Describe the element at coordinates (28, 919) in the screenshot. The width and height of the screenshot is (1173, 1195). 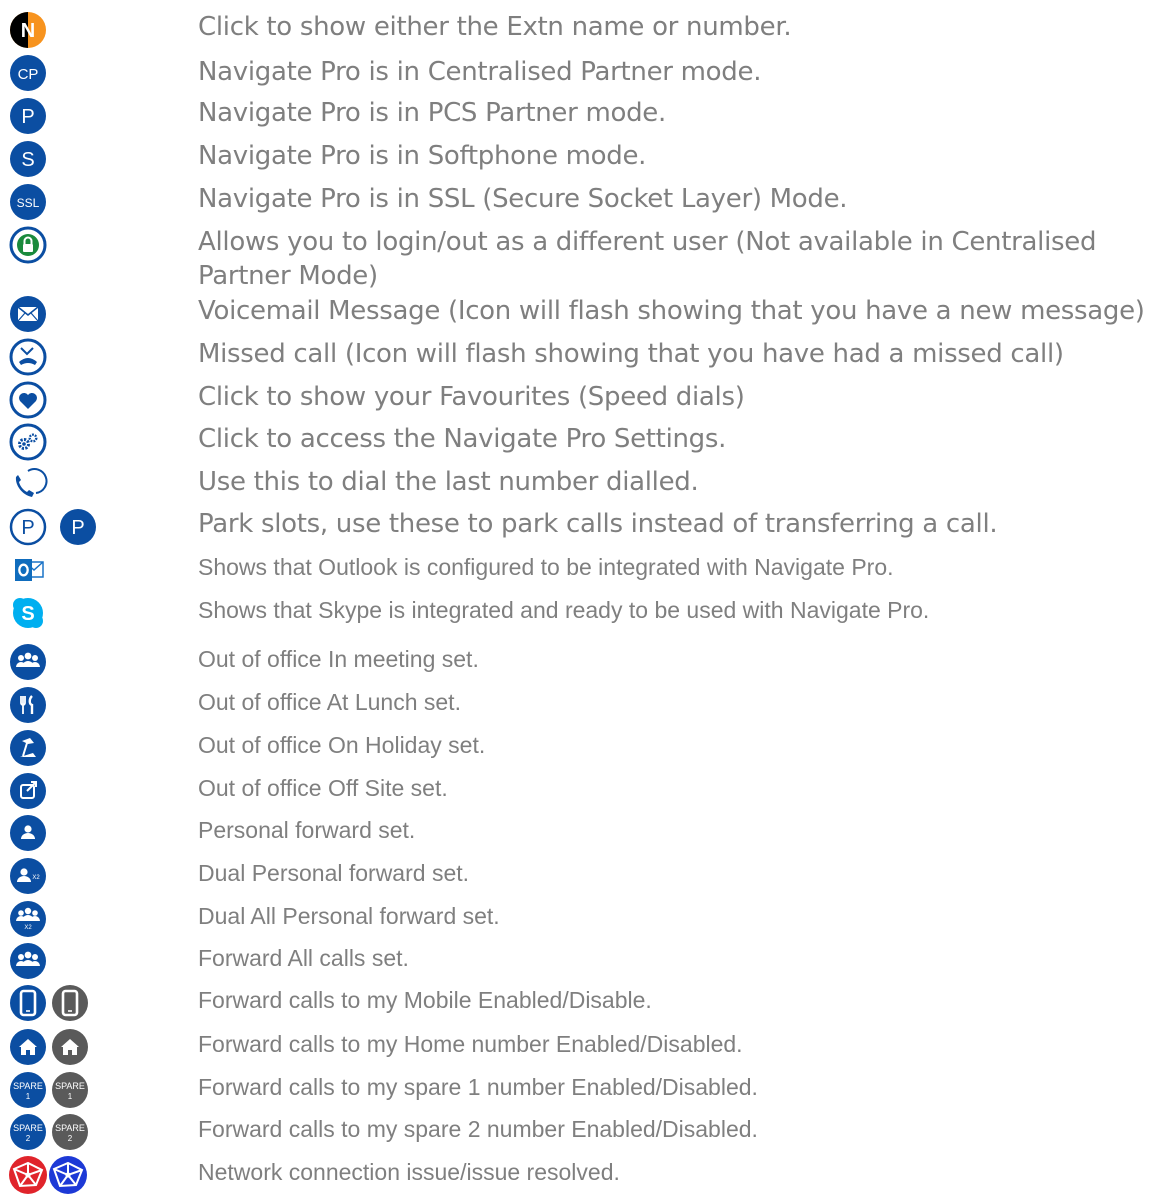
I see `dual-all-personal-forward-icon: X2` at that location.